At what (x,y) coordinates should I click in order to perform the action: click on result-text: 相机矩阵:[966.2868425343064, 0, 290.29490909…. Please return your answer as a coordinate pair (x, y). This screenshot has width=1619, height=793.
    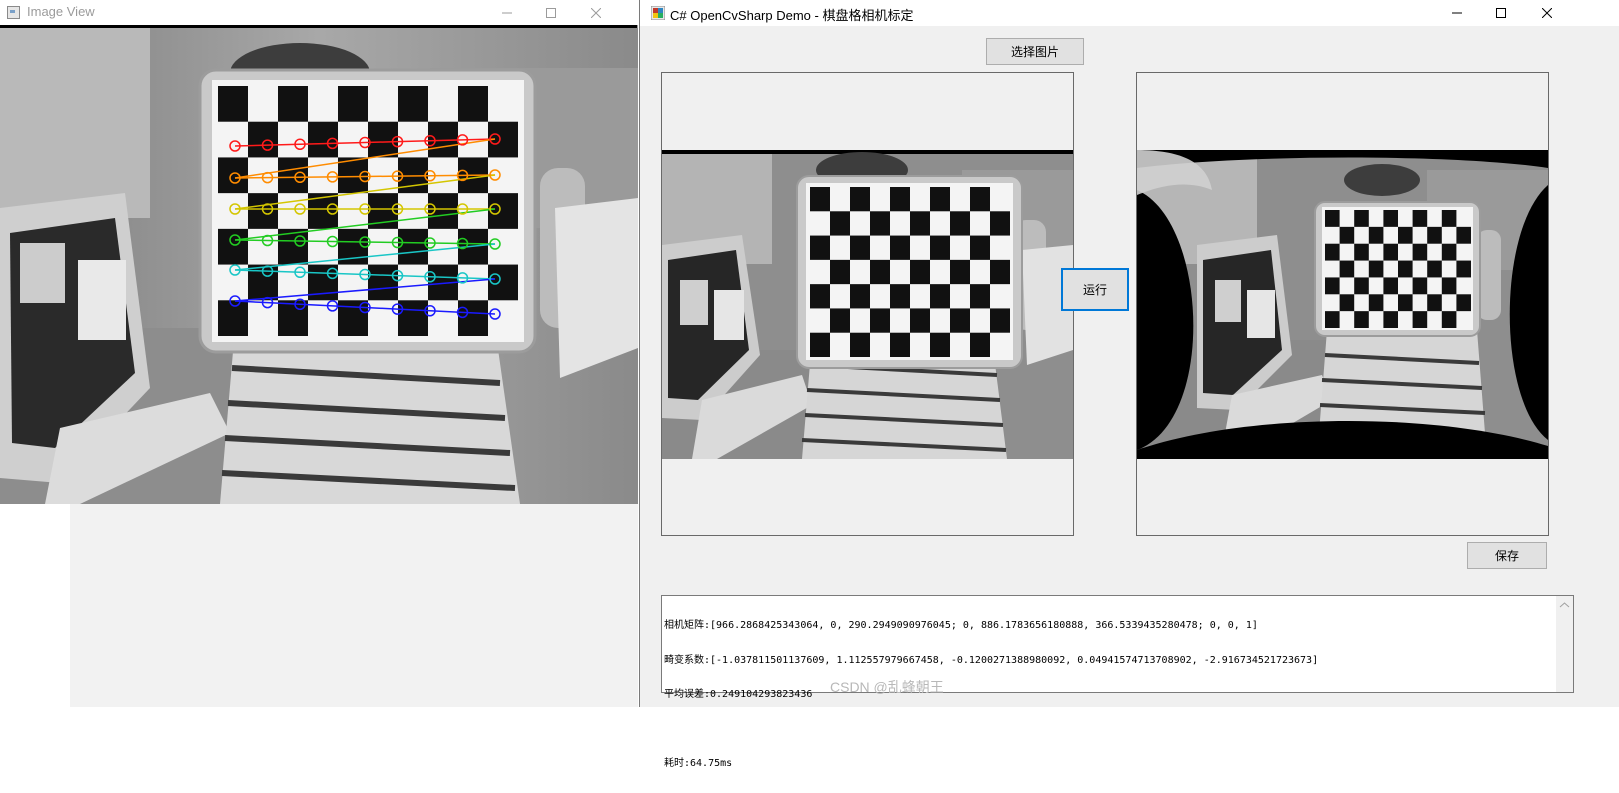
    Looking at the image, I should click on (1109, 695).